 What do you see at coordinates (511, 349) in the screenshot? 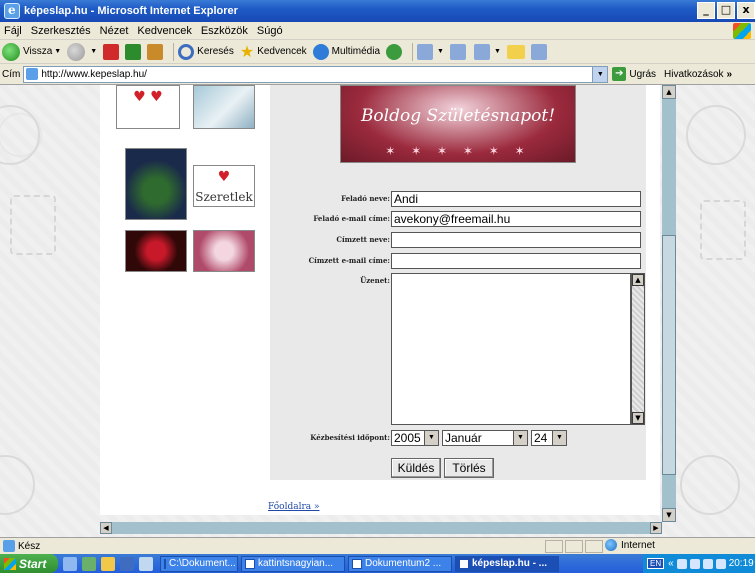
I see `message-textarea` at bounding box center [511, 349].